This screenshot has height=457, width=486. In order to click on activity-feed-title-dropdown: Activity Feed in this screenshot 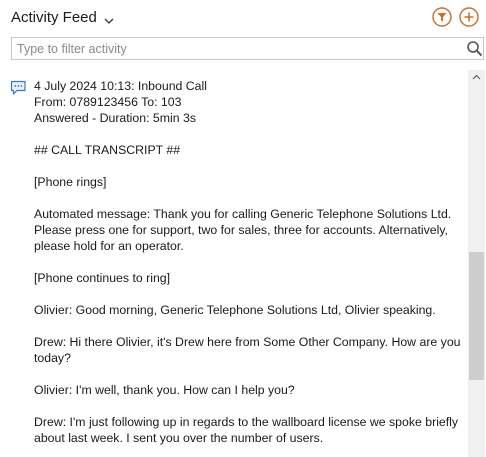, I will do `click(62, 18)`.